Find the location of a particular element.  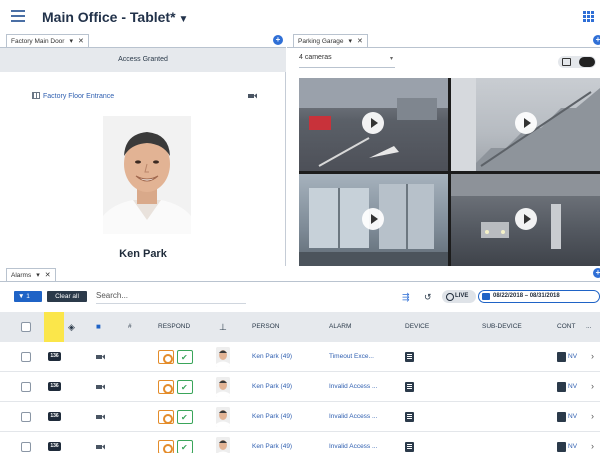

page-title: Main Office - Tablet* ▼ is located at coordinates (115, 17).